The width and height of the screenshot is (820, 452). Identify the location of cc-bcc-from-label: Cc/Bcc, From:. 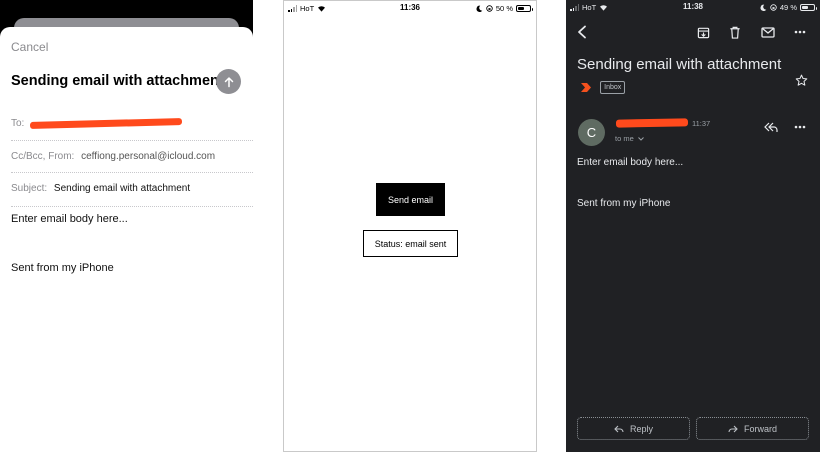
(43, 156).